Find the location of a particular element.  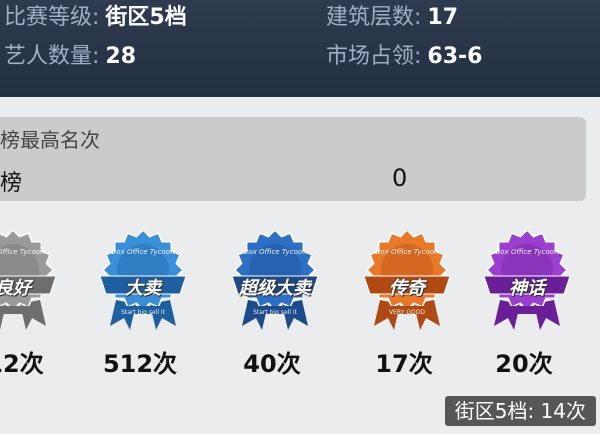

stat-floors-label: 建筑层数: is located at coordinates (374, 17).